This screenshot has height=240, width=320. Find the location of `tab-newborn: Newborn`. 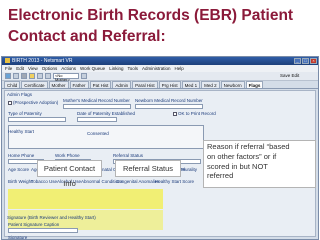

tab-newborn: Newborn is located at coordinates (232, 84).